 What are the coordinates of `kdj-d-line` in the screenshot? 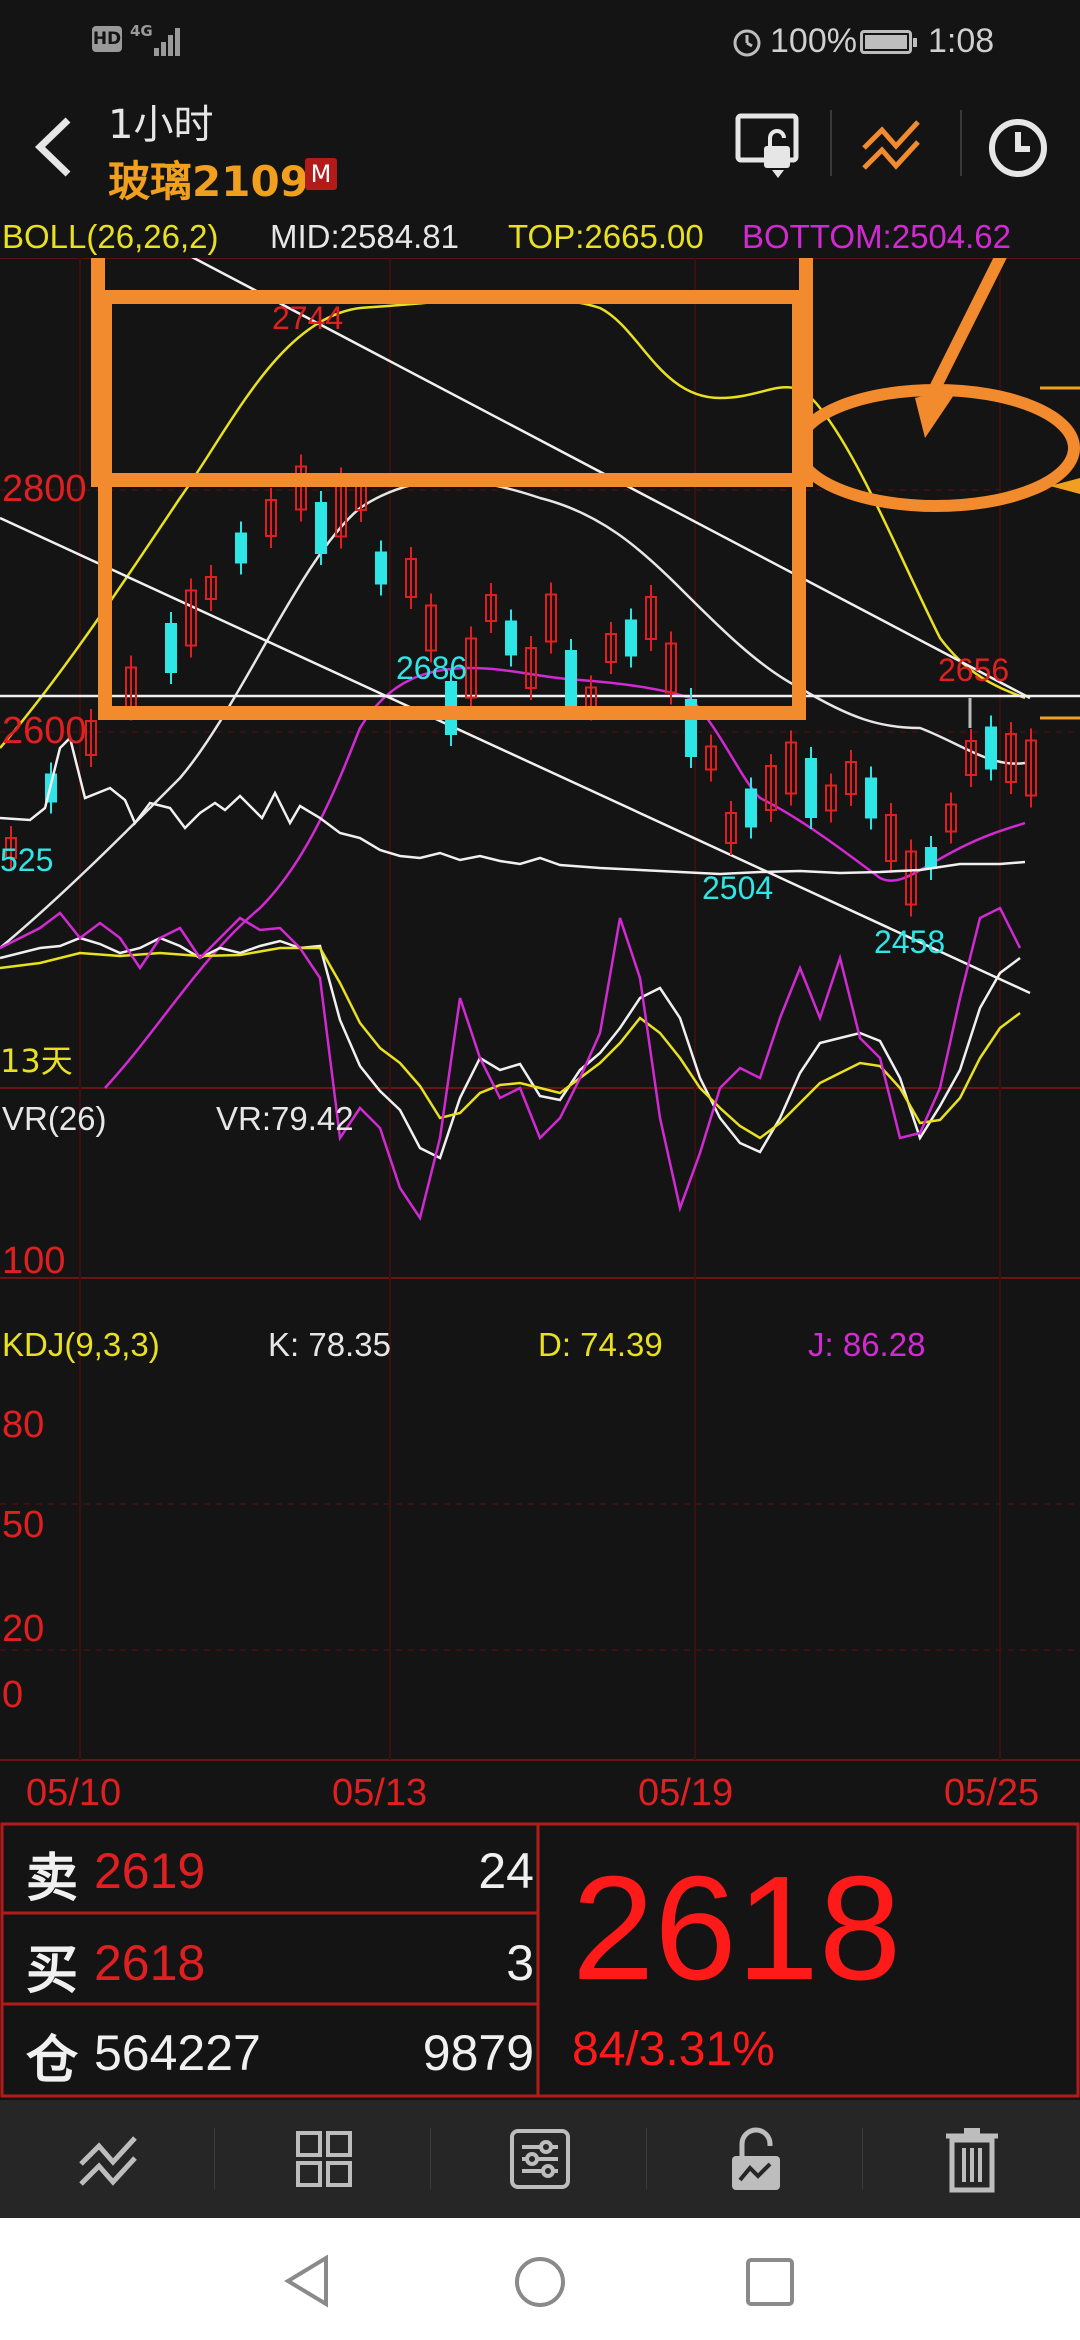 It's located at (510, 1043).